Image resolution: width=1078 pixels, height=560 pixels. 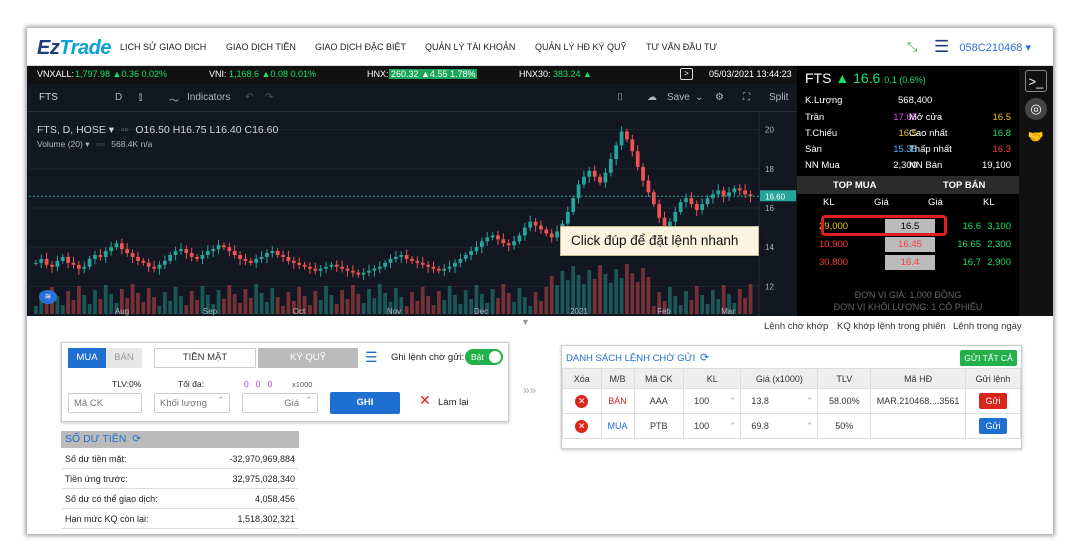 What do you see at coordinates (581, 47) in the screenshot?
I see `nav-margin-contract: QUẢN LÝ HĐ KÝ QUỸ` at bounding box center [581, 47].